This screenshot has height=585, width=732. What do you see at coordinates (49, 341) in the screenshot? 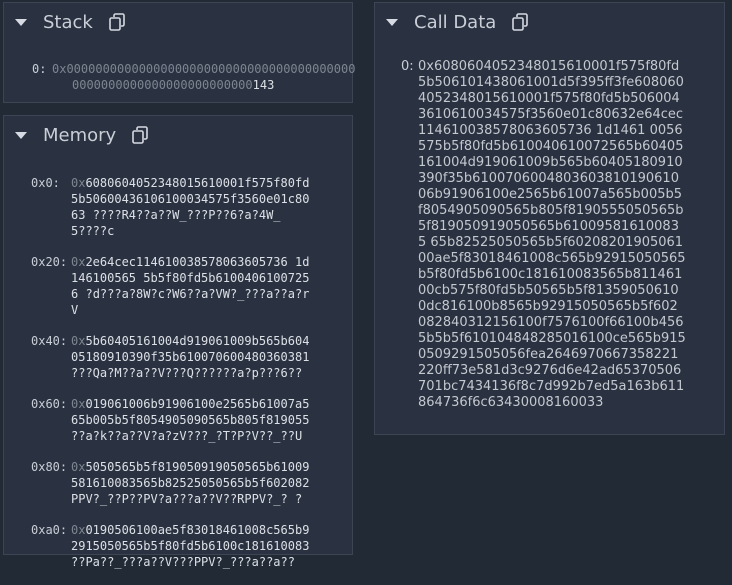
I see `memory-address: 0x40:` at bounding box center [49, 341].